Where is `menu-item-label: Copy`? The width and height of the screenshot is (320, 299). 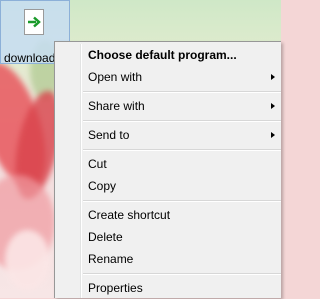
menu-item-label: Copy is located at coordinates (102, 186).